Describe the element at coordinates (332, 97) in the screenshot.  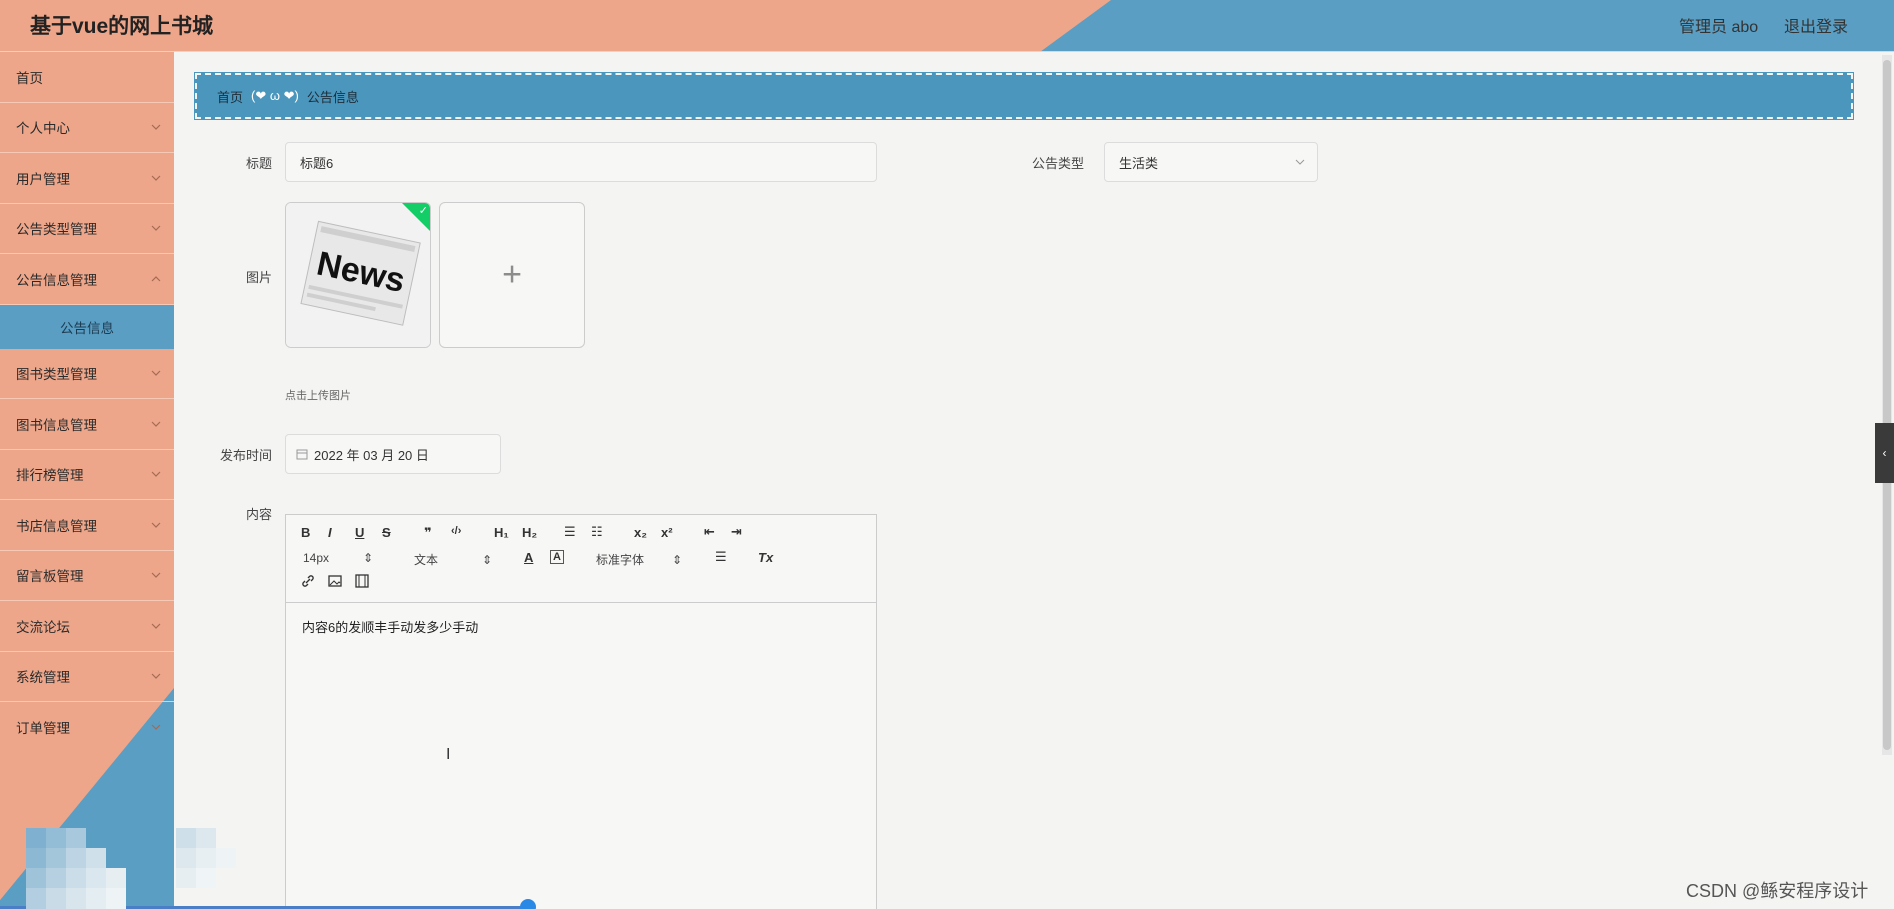
I see `breadcrumb-current: 公告信息` at that location.